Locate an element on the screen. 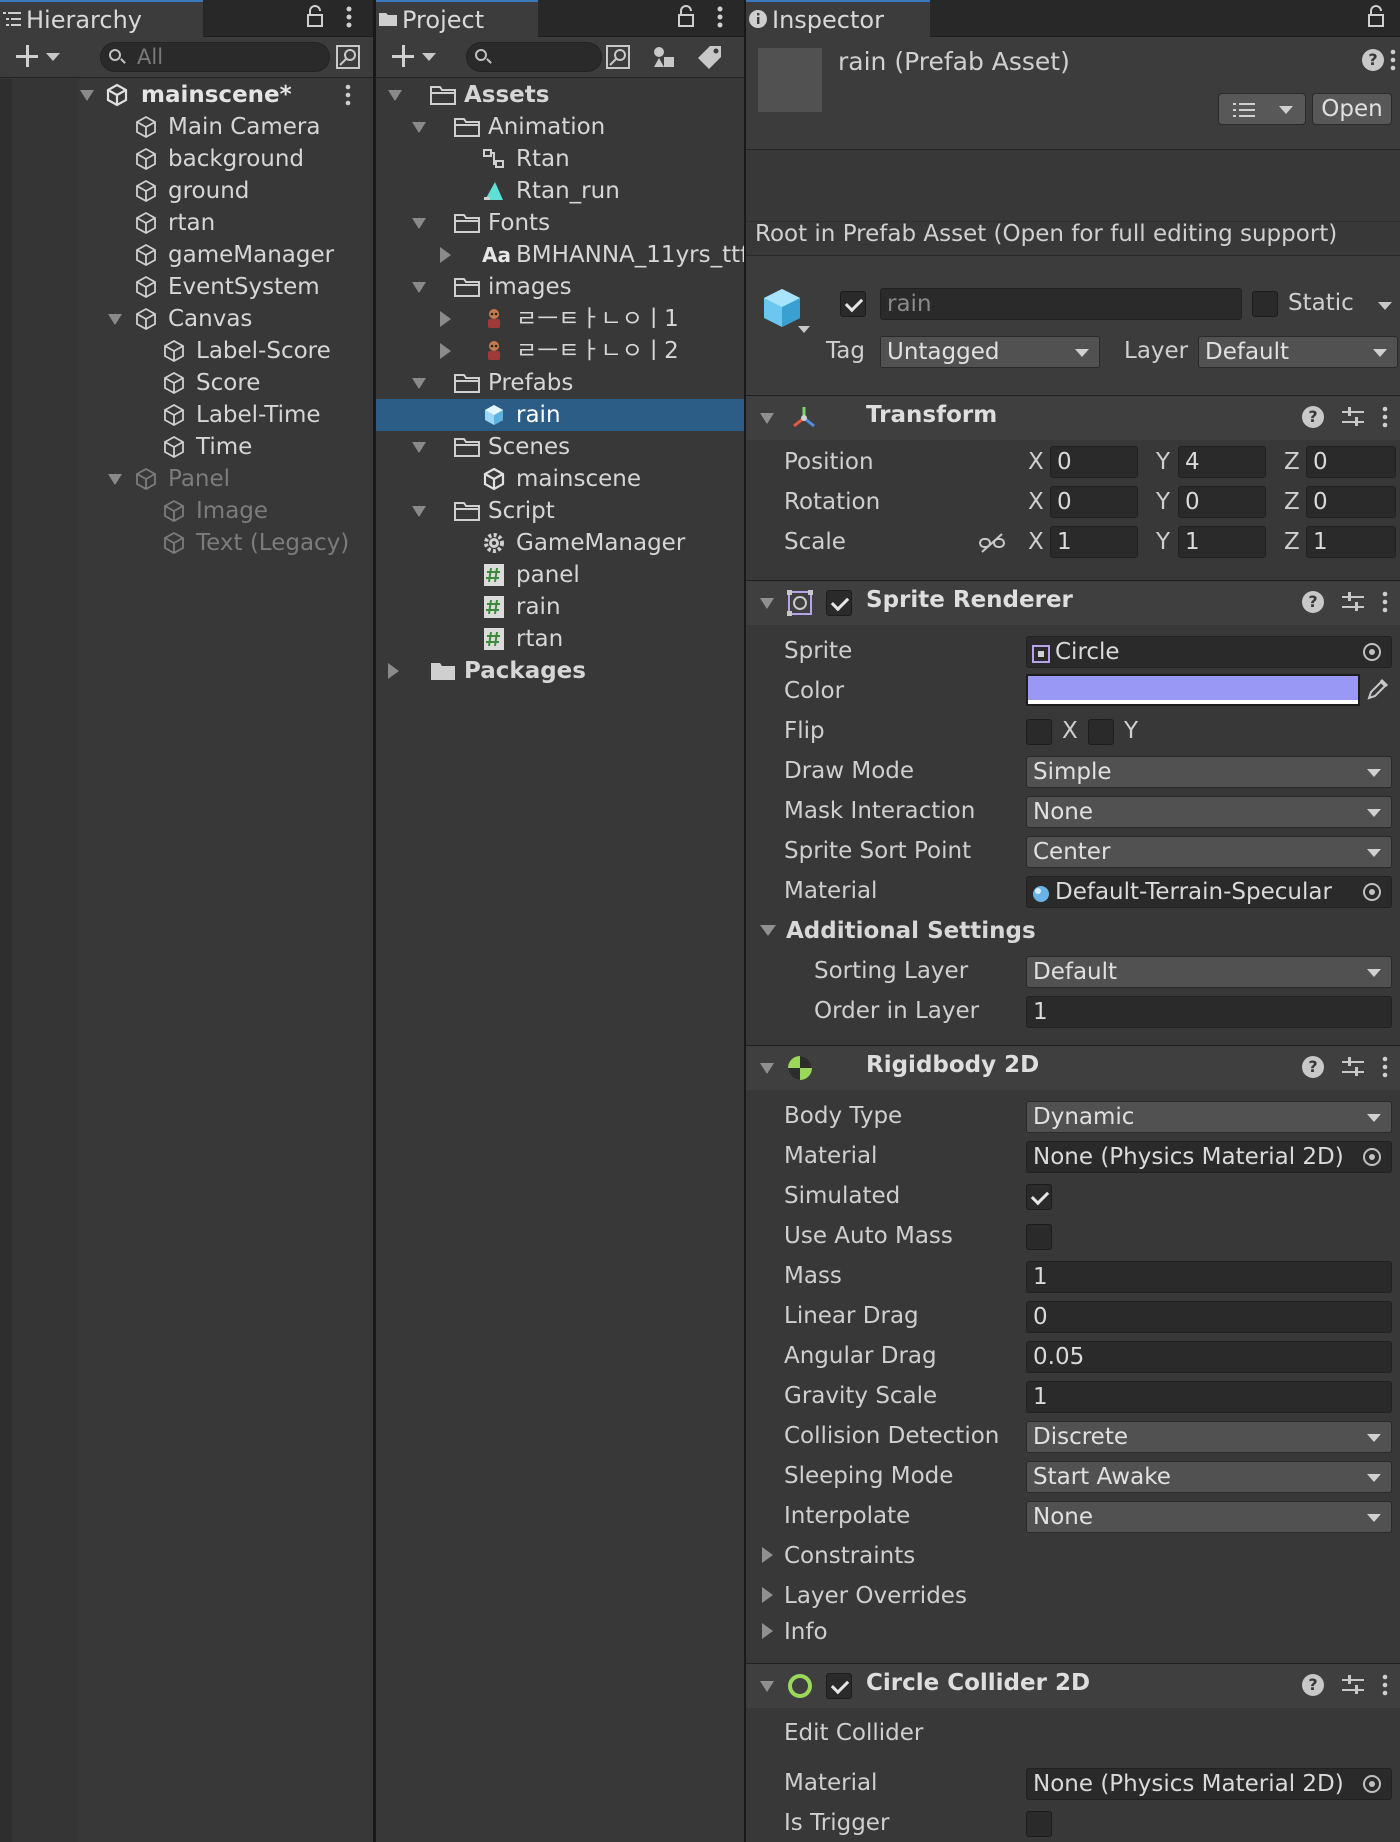 Image resolution: width=1400 pixels, height=1842 pixels. info-foldout: Info is located at coordinates (806, 1632).